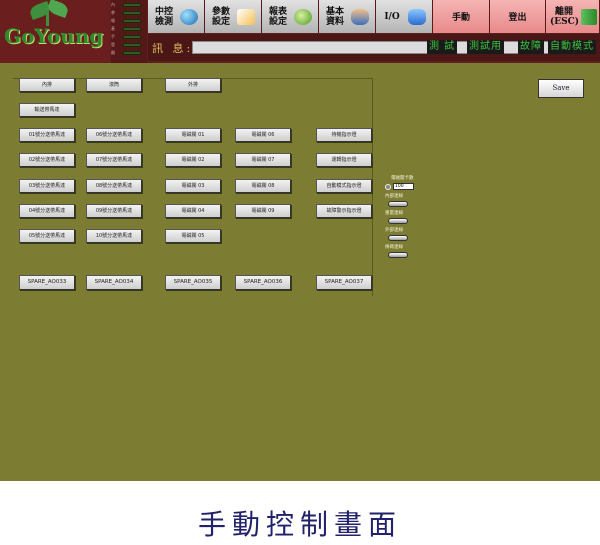 The height and width of the screenshot is (545, 600). What do you see at coordinates (129, 12) in the screenshot?
I see `led-row: 參` at bounding box center [129, 12].